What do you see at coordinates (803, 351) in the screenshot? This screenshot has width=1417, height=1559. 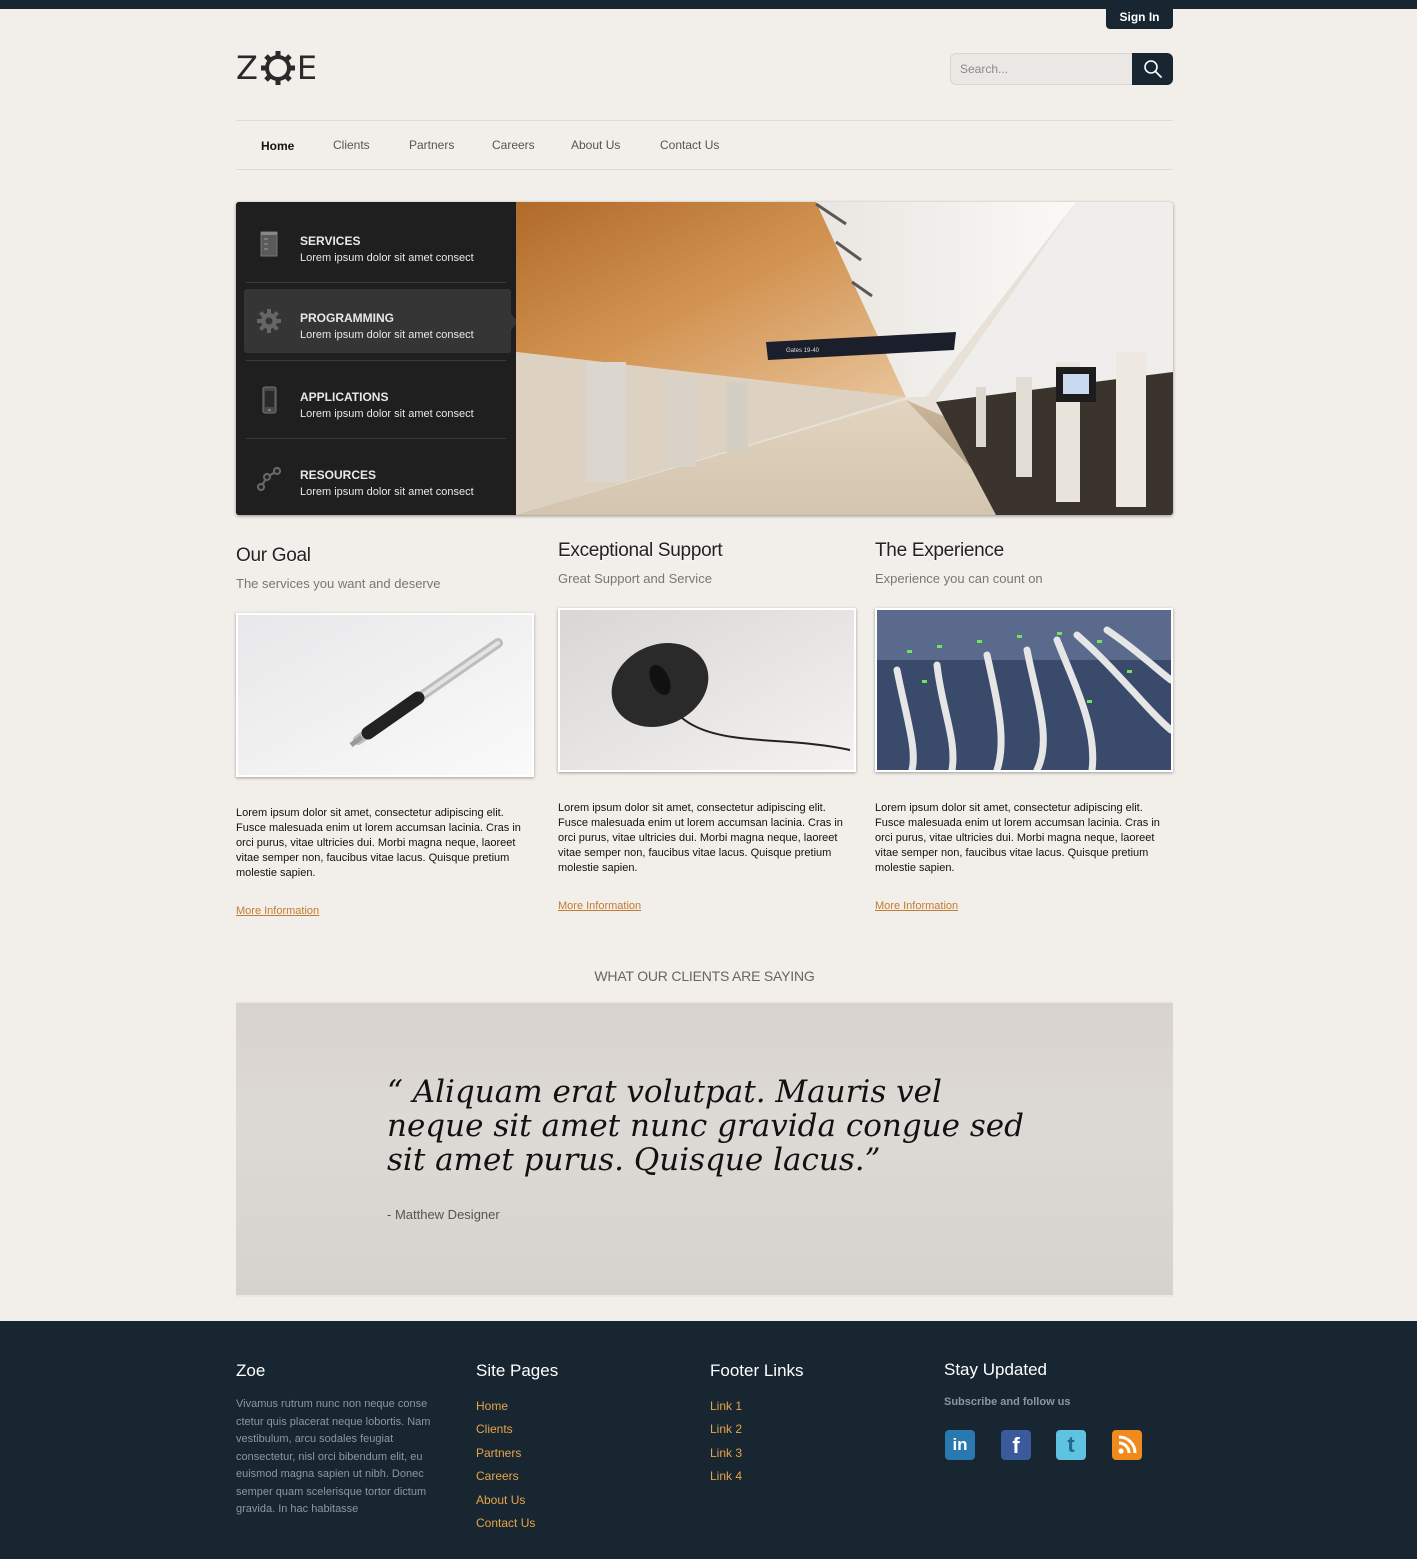 I see `hero-gate-sign-text: Gates 19-40` at bounding box center [803, 351].